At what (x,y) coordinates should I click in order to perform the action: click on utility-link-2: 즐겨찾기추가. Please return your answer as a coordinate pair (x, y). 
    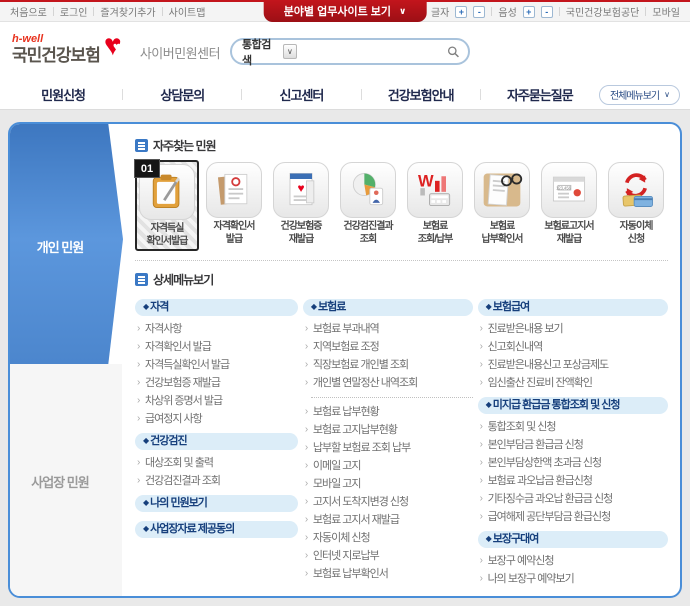
    Looking at the image, I should click on (127, 11).